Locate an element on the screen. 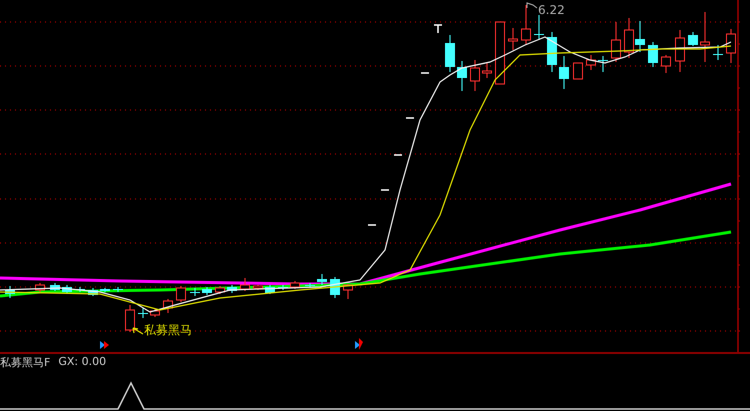 This screenshot has height=411, width=750. leader-line is located at coordinates (532, 5).